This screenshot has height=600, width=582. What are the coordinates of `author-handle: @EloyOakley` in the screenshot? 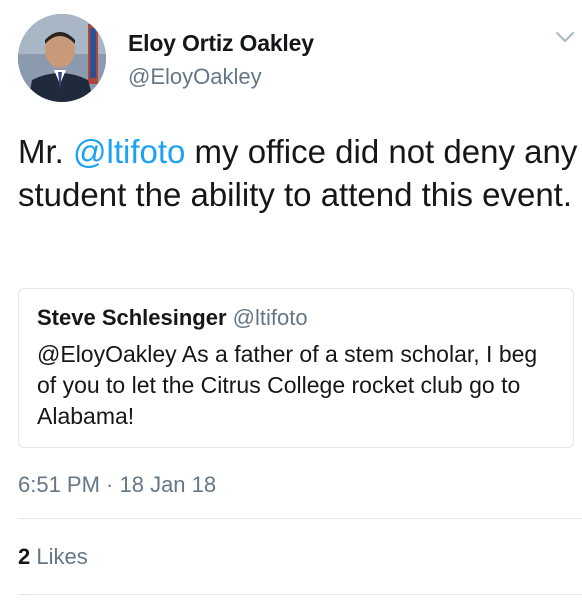 It's located at (195, 77).